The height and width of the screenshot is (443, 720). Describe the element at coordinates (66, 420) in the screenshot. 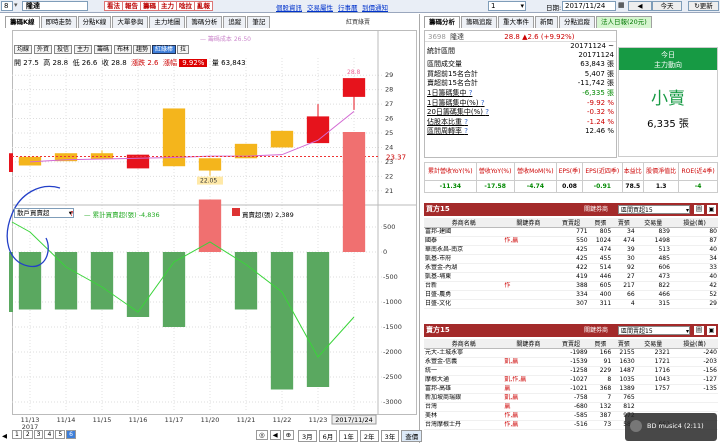

I see `date-tick: 11/14` at that location.